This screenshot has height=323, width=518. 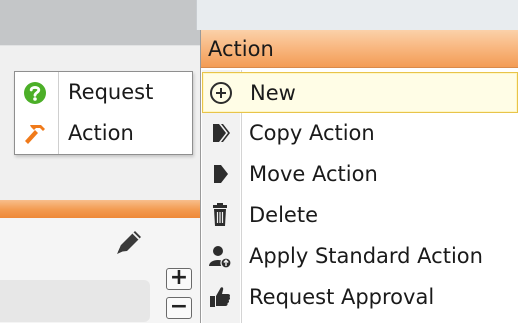 I want to click on section-header-bar, so click(x=100, y=209).